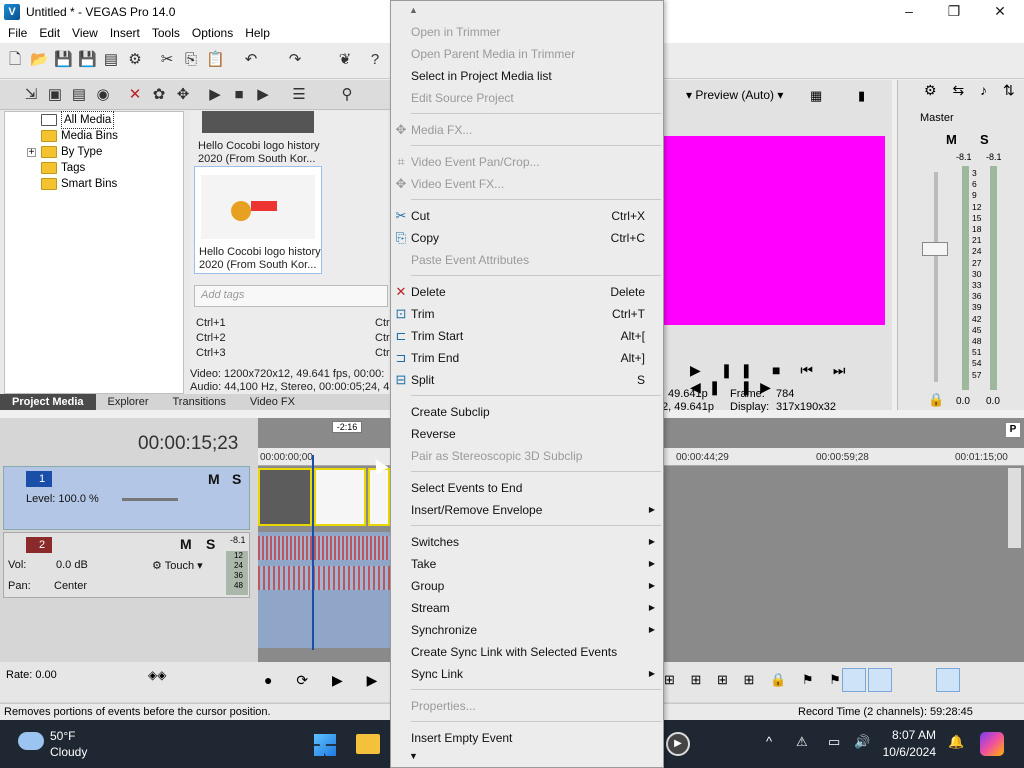  I want to click on views-icon: ☰, so click(299, 95).